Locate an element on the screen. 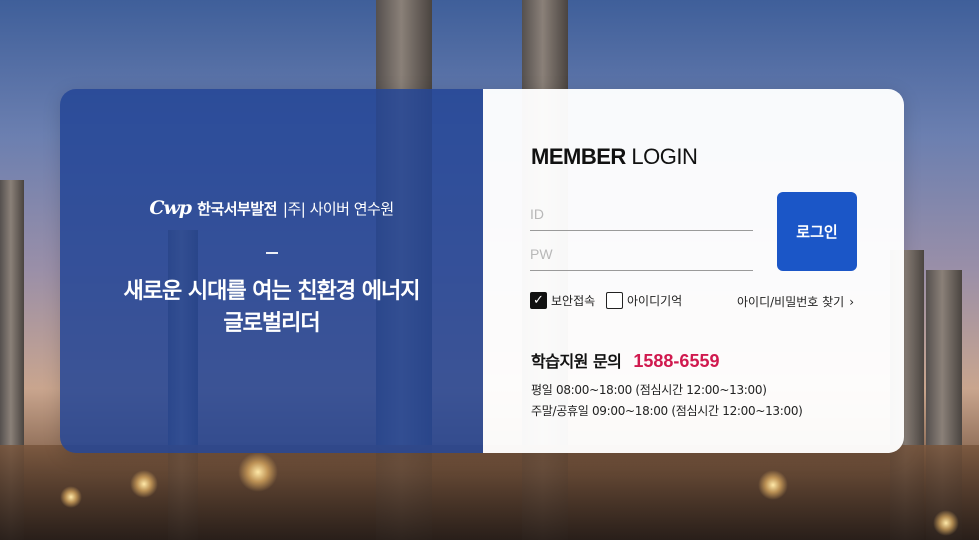  support-label: 학습지원 문의 is located at coordinates (576, 361).